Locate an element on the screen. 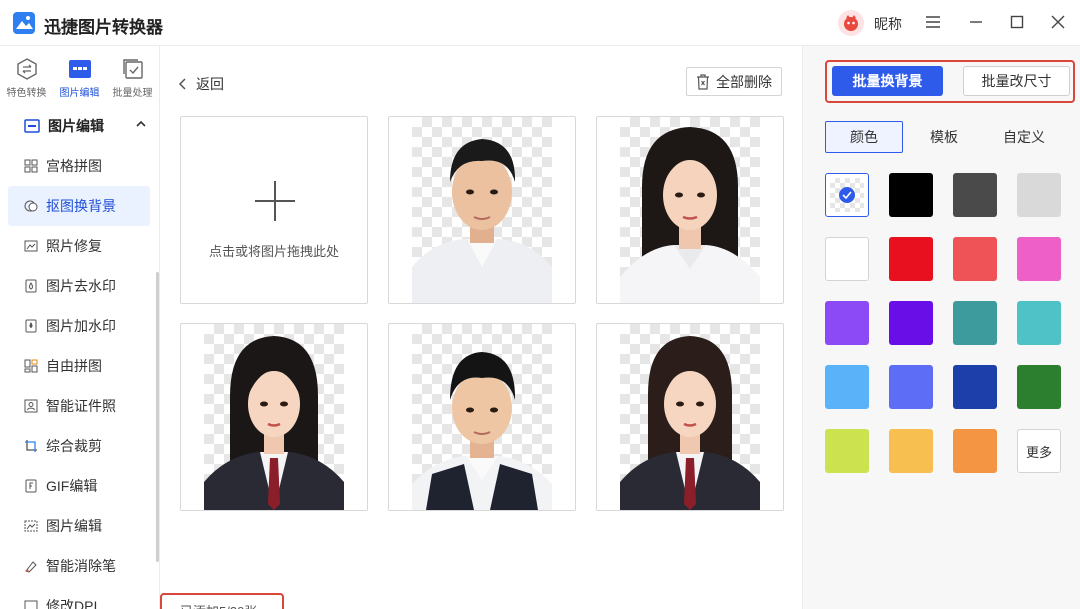 The width and height of the screenshot is (1080, 609). topnav-image-edit: 图片编辑 is located at coordinates (79, 76).